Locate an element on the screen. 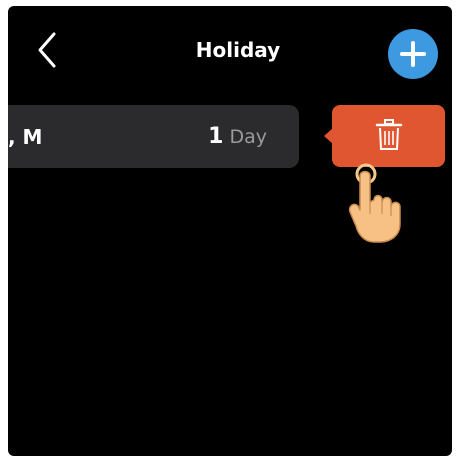  add-holiday-button is located at coordinates (413, 54).